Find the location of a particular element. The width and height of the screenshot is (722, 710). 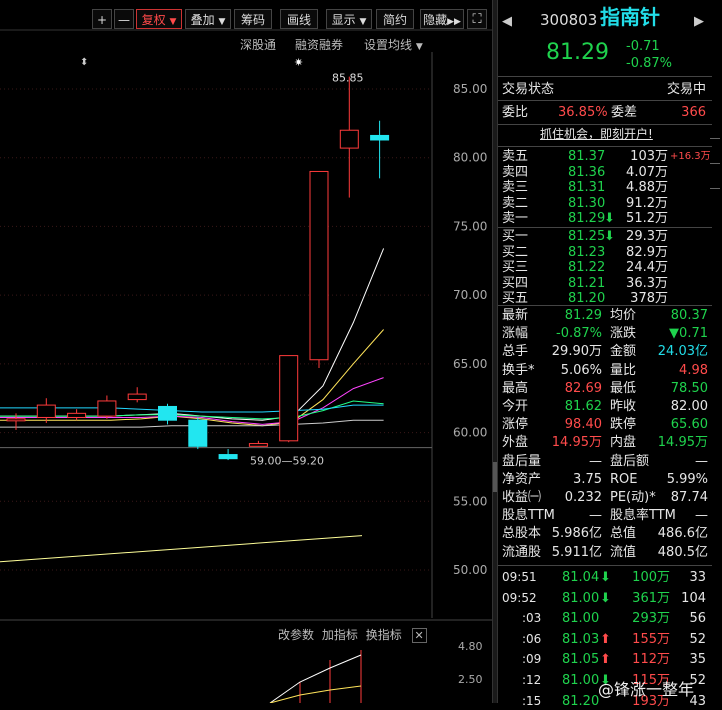

close-icon: ✕ is located at coordinates (419, 635).